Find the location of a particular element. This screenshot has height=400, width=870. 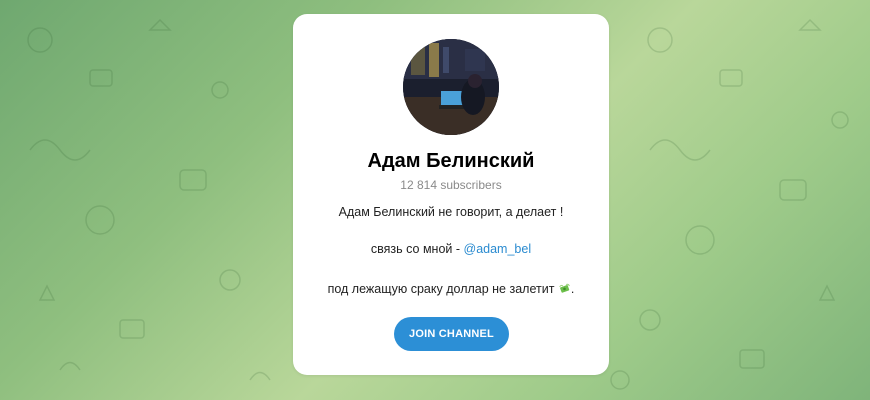

description-line-1: Адам Белинский не говорит, а делает ! is located at coordinates (451, 212).